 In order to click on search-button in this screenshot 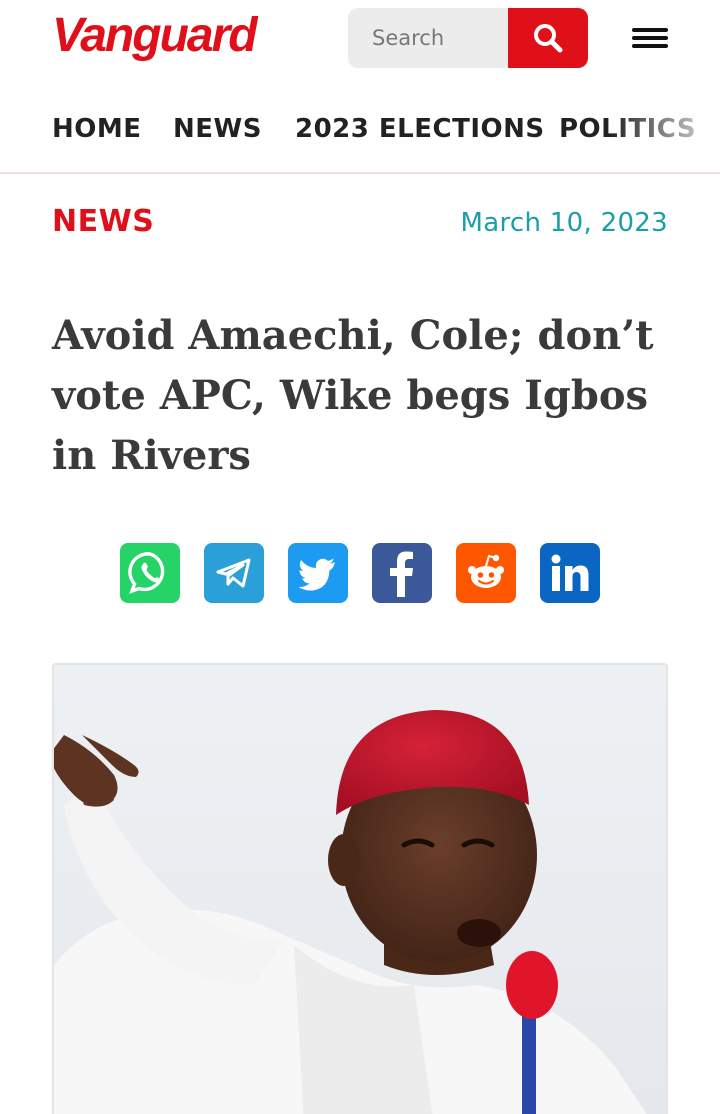, I will do `click(548, 38)`.